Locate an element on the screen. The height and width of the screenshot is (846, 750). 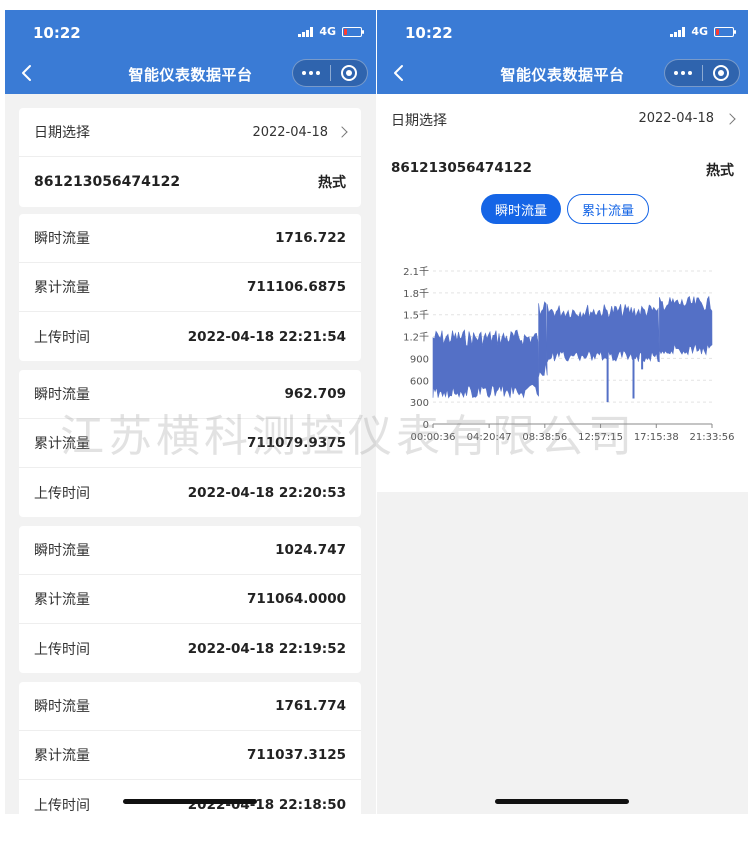
target-icon is located at coordinates (720, 73).